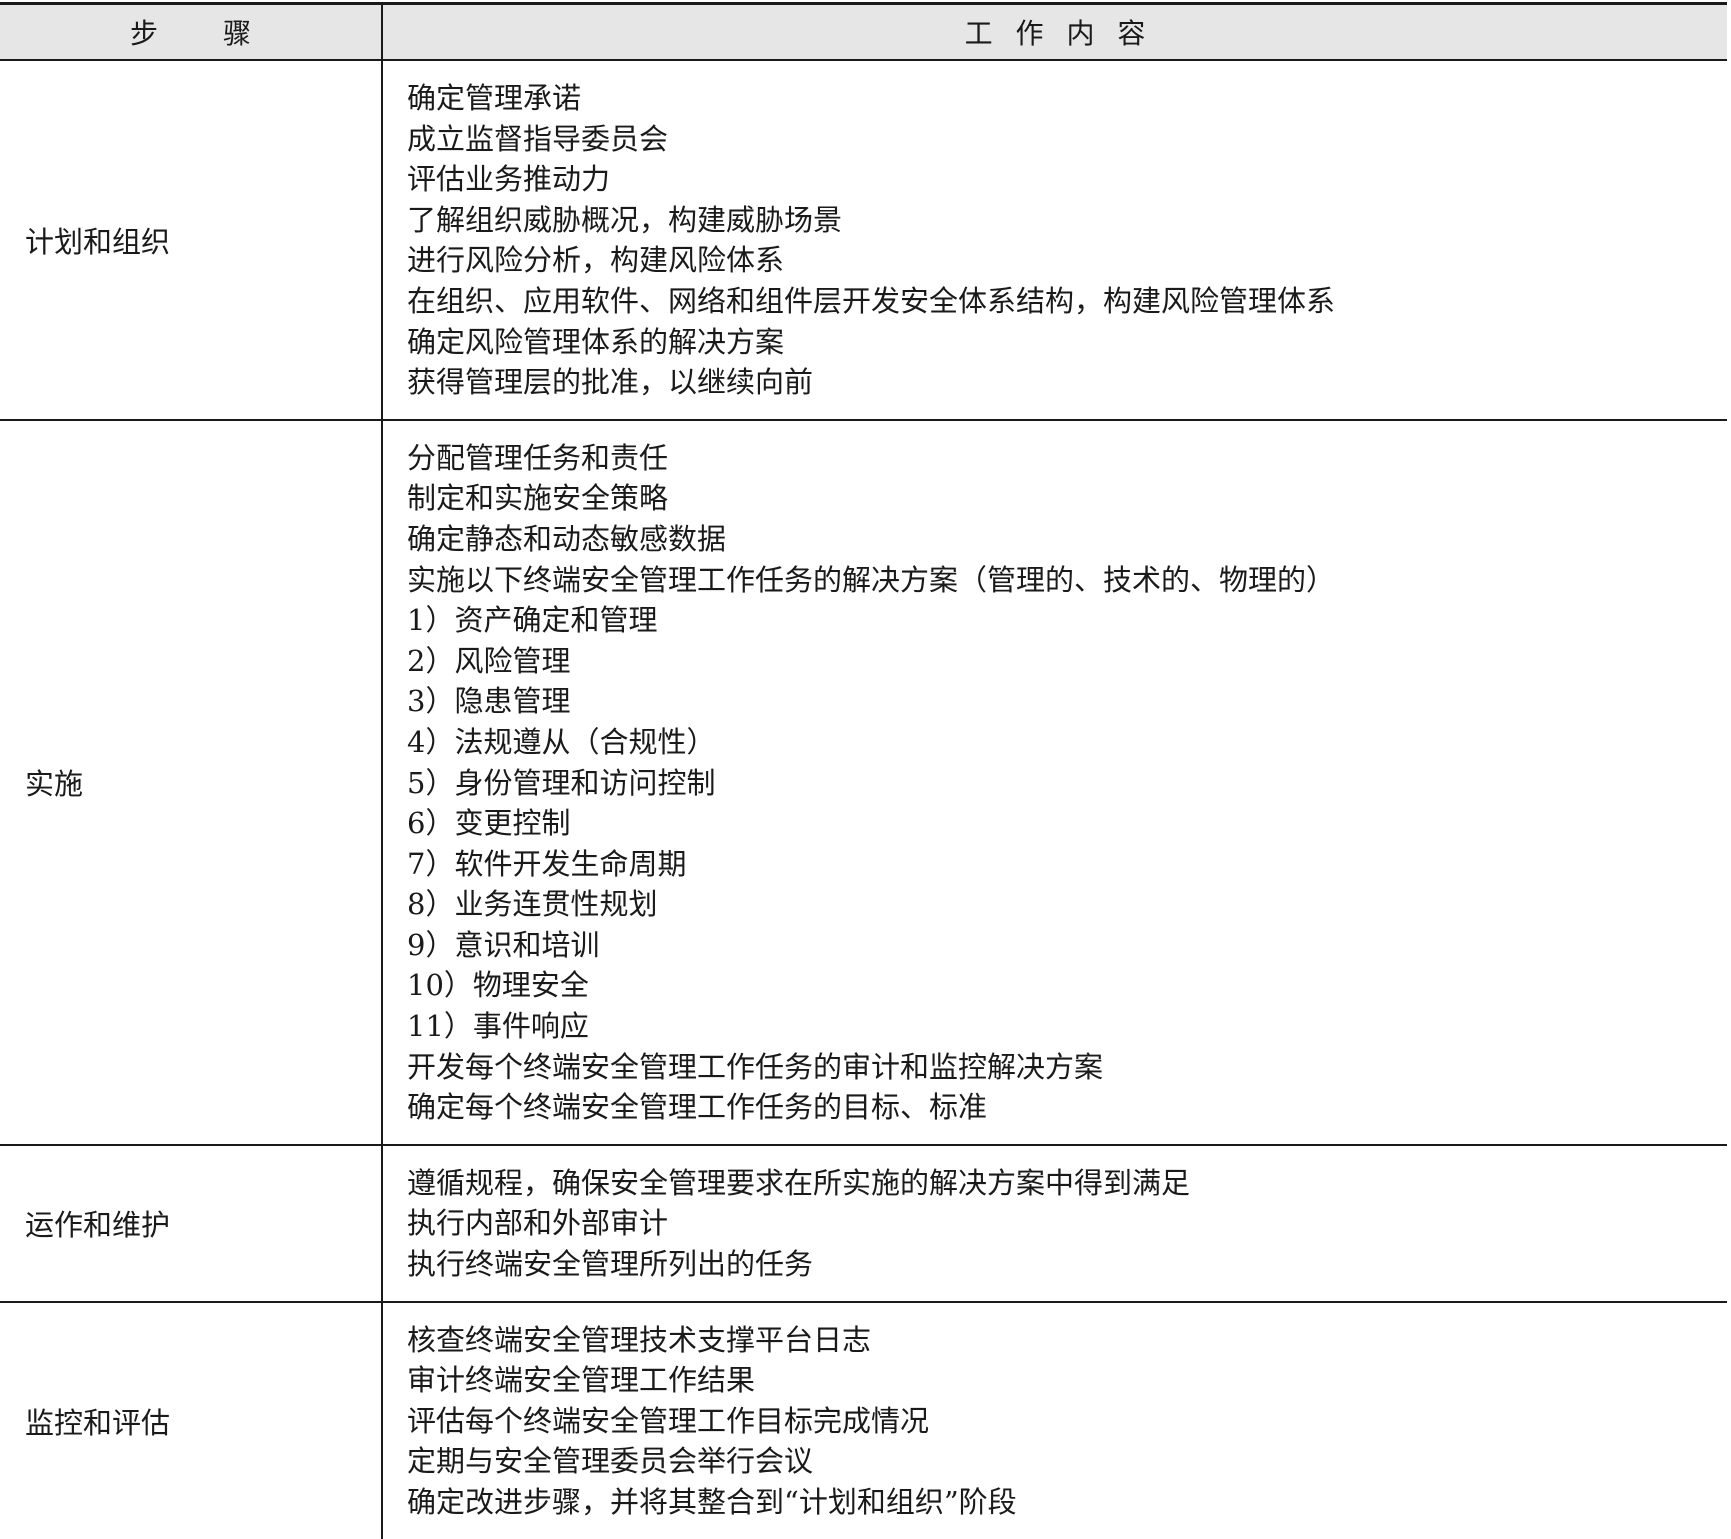 The image size is (1731, 1539). Describe the element at coordinates (668, 1420) in the screenshot. I see `work-item: 评估每个终端安全管理工作目标完成情况` at that location.